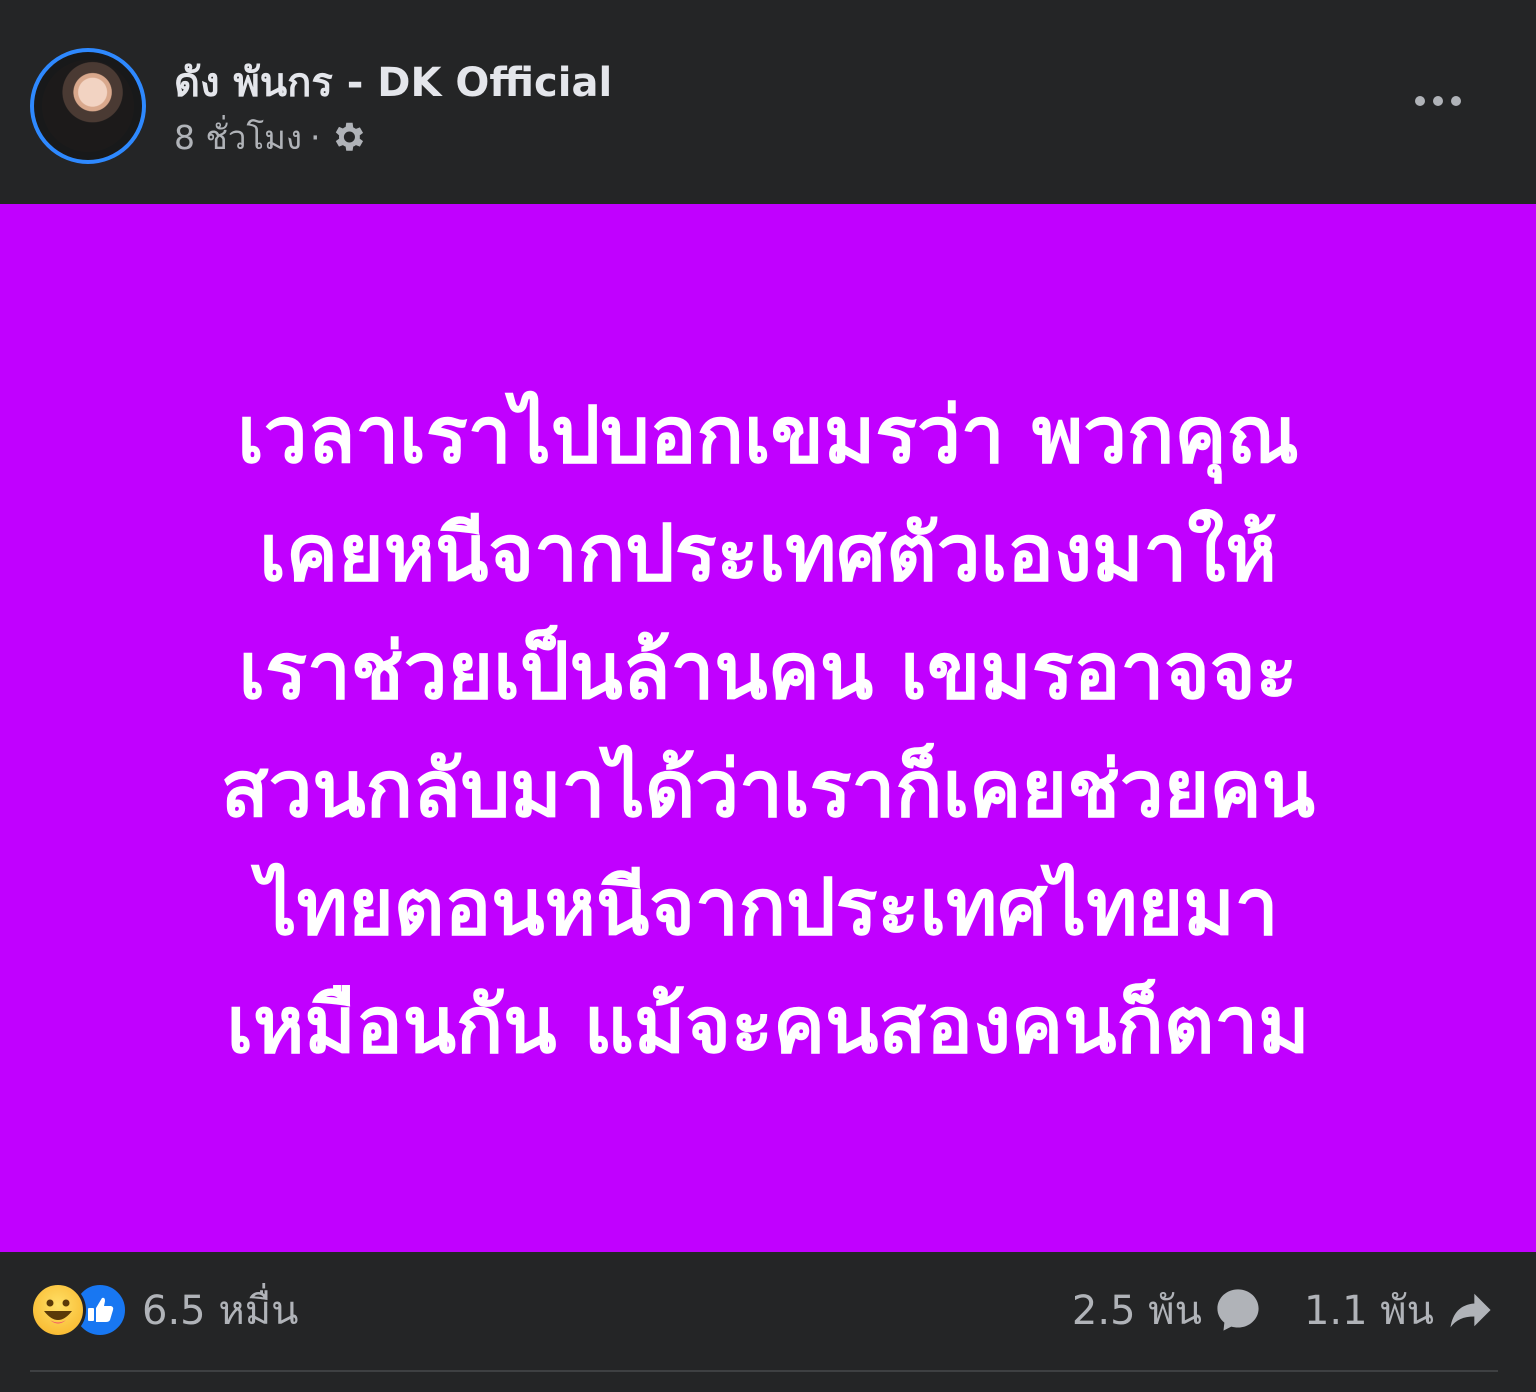  What do you see at coordinates (768, 790) in the screenshot?
I see `post-text-line: สวนกลับมาได้ว่าเราก็เคยช่วยคน` at bounding box center [768, 790].